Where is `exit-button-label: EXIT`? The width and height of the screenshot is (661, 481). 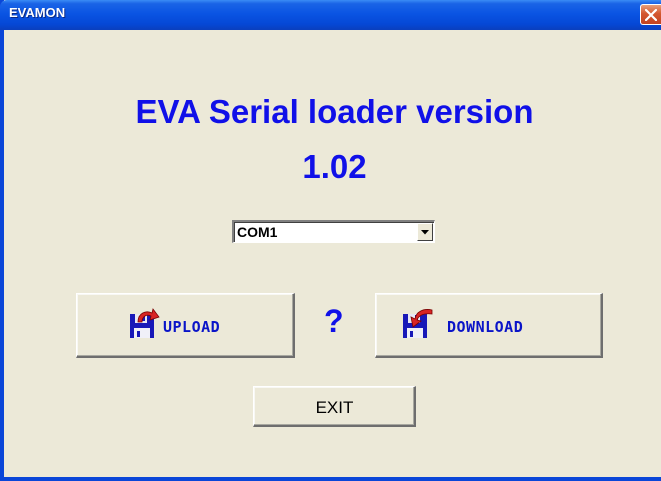 exit-button-label: EXIT is located at coordinates (334, 407).